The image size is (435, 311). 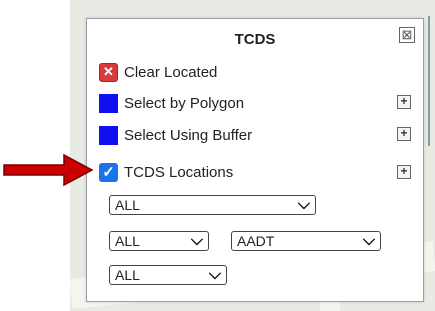 What do you see at coordinates (184, 103) in the screenshot?
I see `select-by-polygon-label: Select by Polygon` at bounding box center [184, 103].